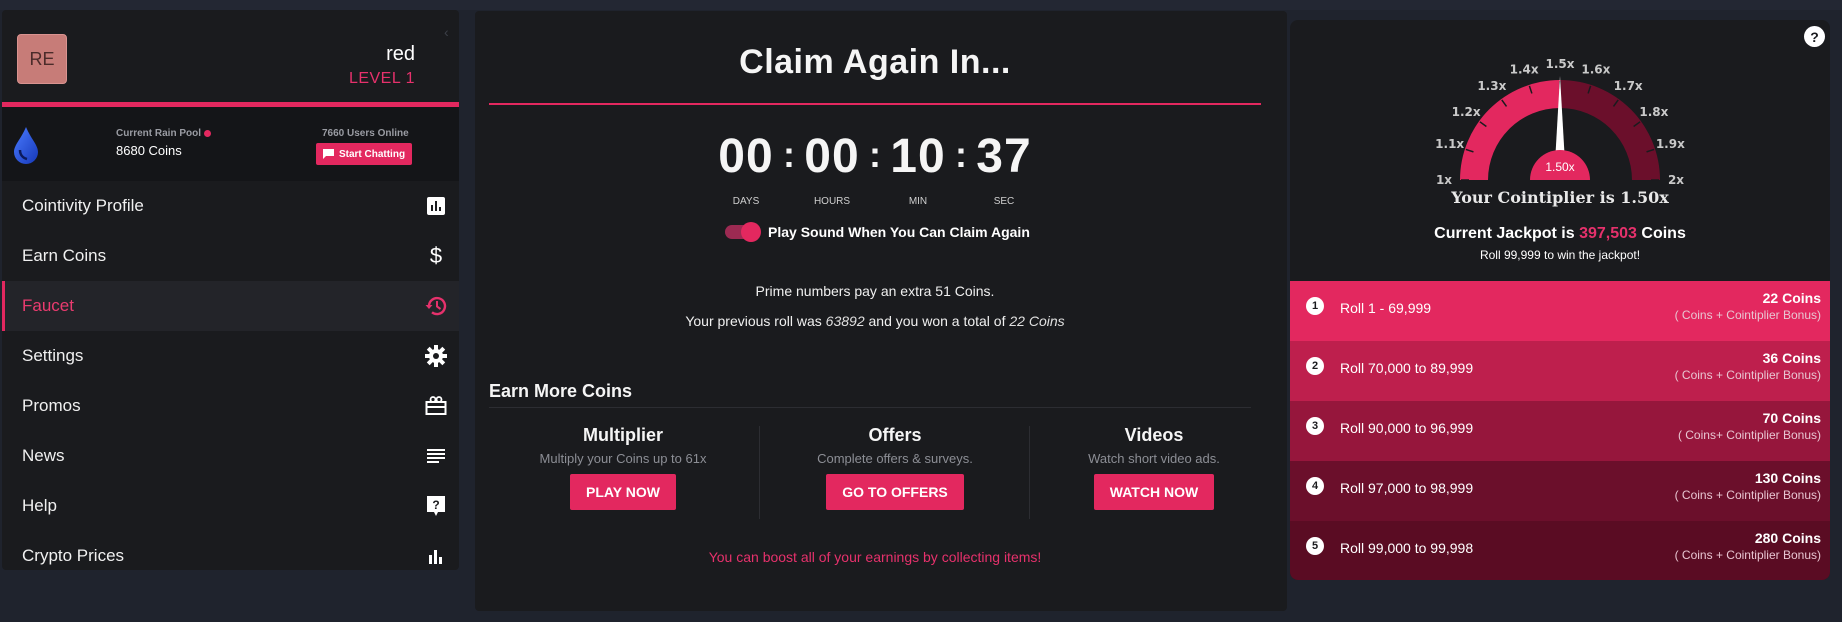 The height and width of the screenshot is (622, 1842). I want to click on roll-tier-range: Roll 97,000 to 98,999, so click(1407, 488).